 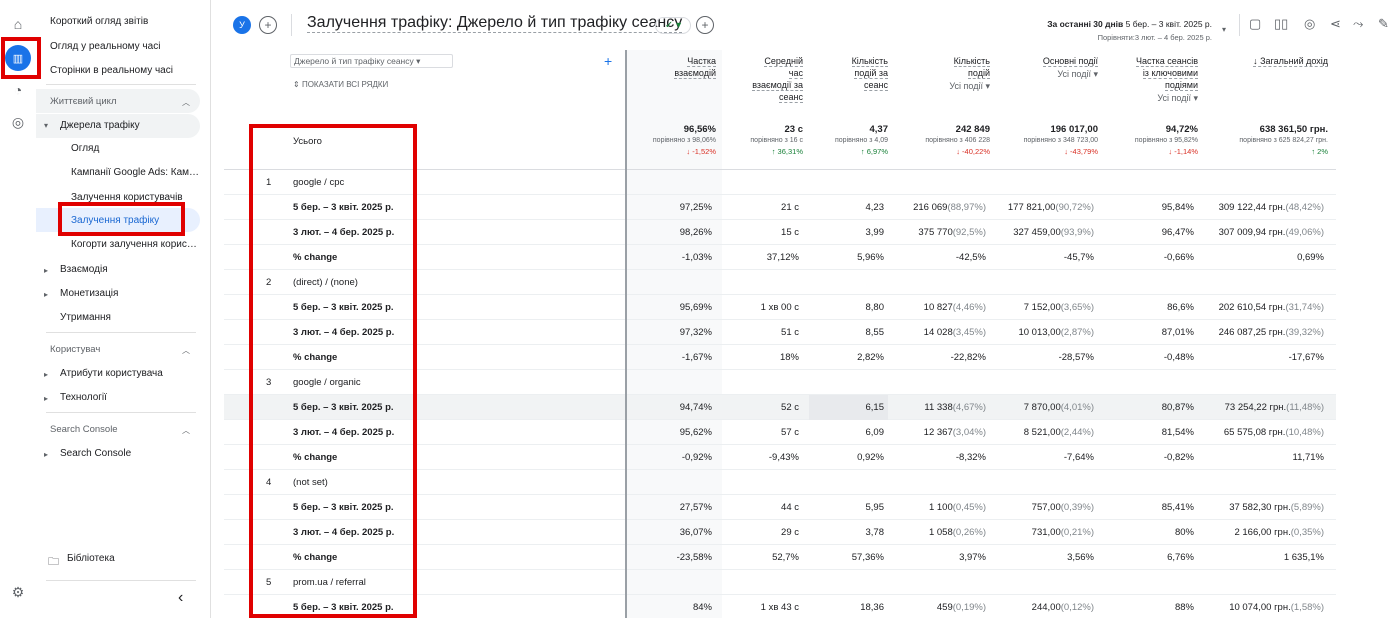 What do you see at coordinates (1335, 24) in the screenshot?
I see `share-icon: ⋖` at bounding box center [1335, 24].